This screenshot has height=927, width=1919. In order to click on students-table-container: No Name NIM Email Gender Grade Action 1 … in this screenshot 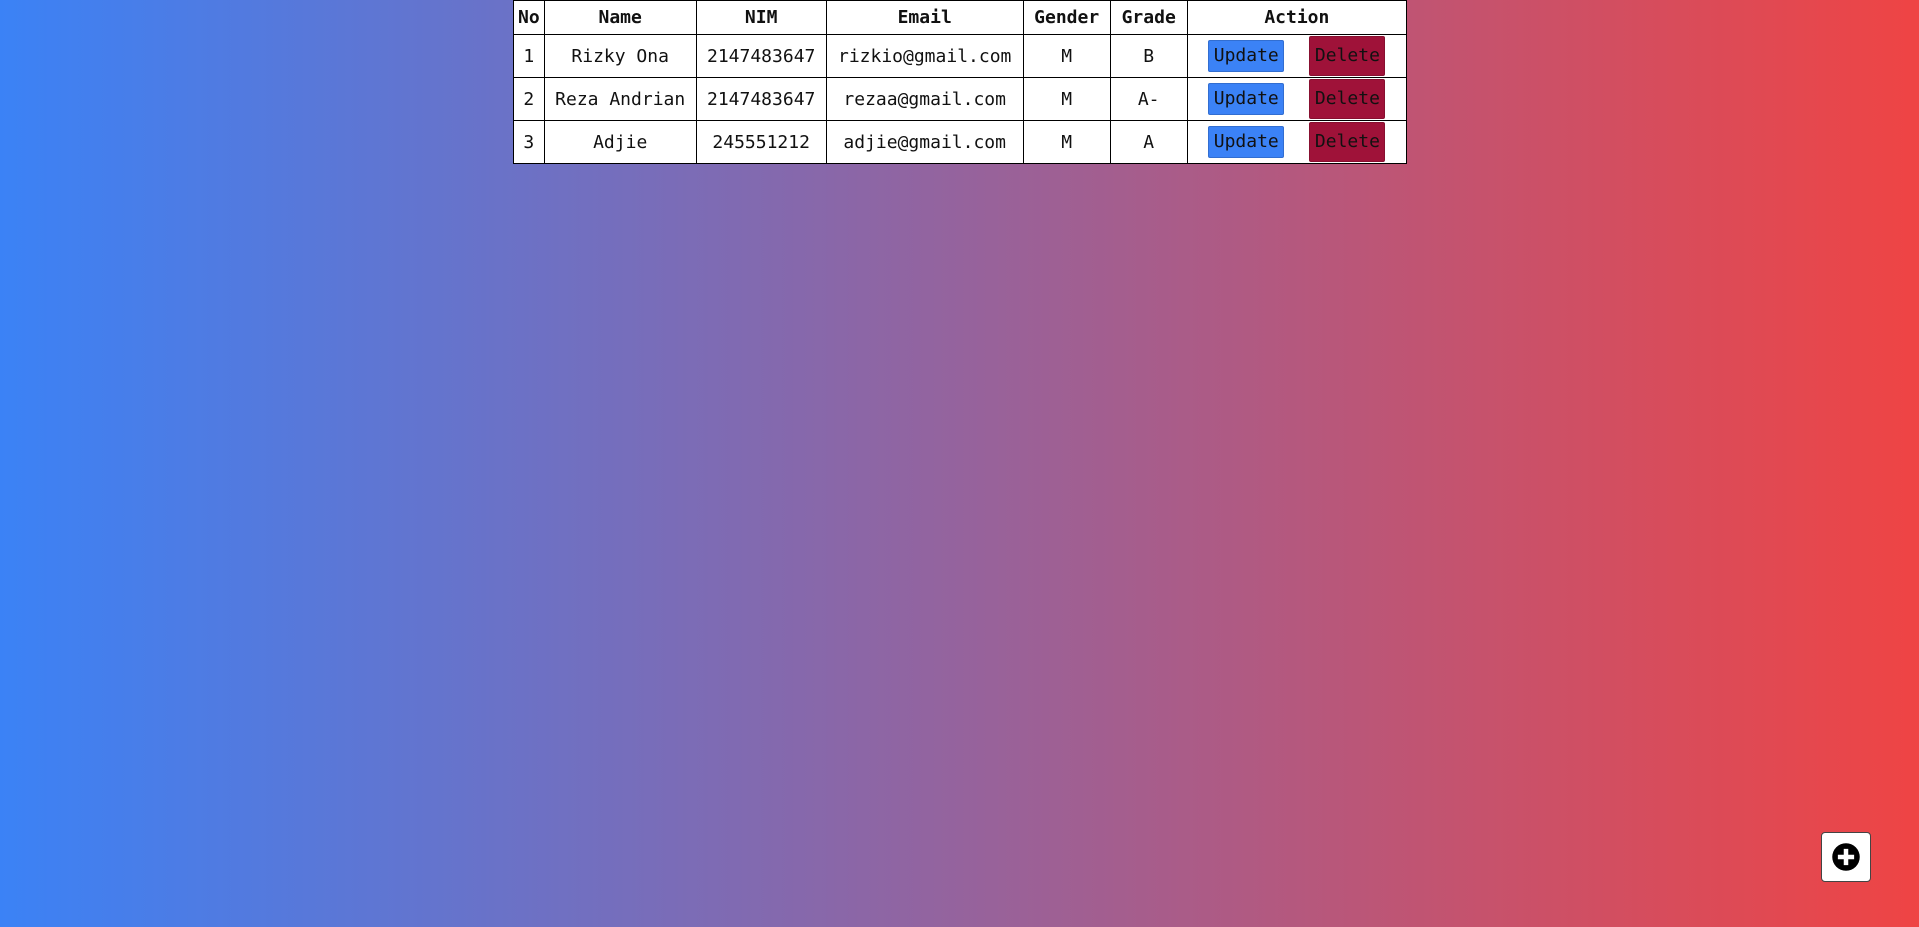, I will do `click(960, 82)`.